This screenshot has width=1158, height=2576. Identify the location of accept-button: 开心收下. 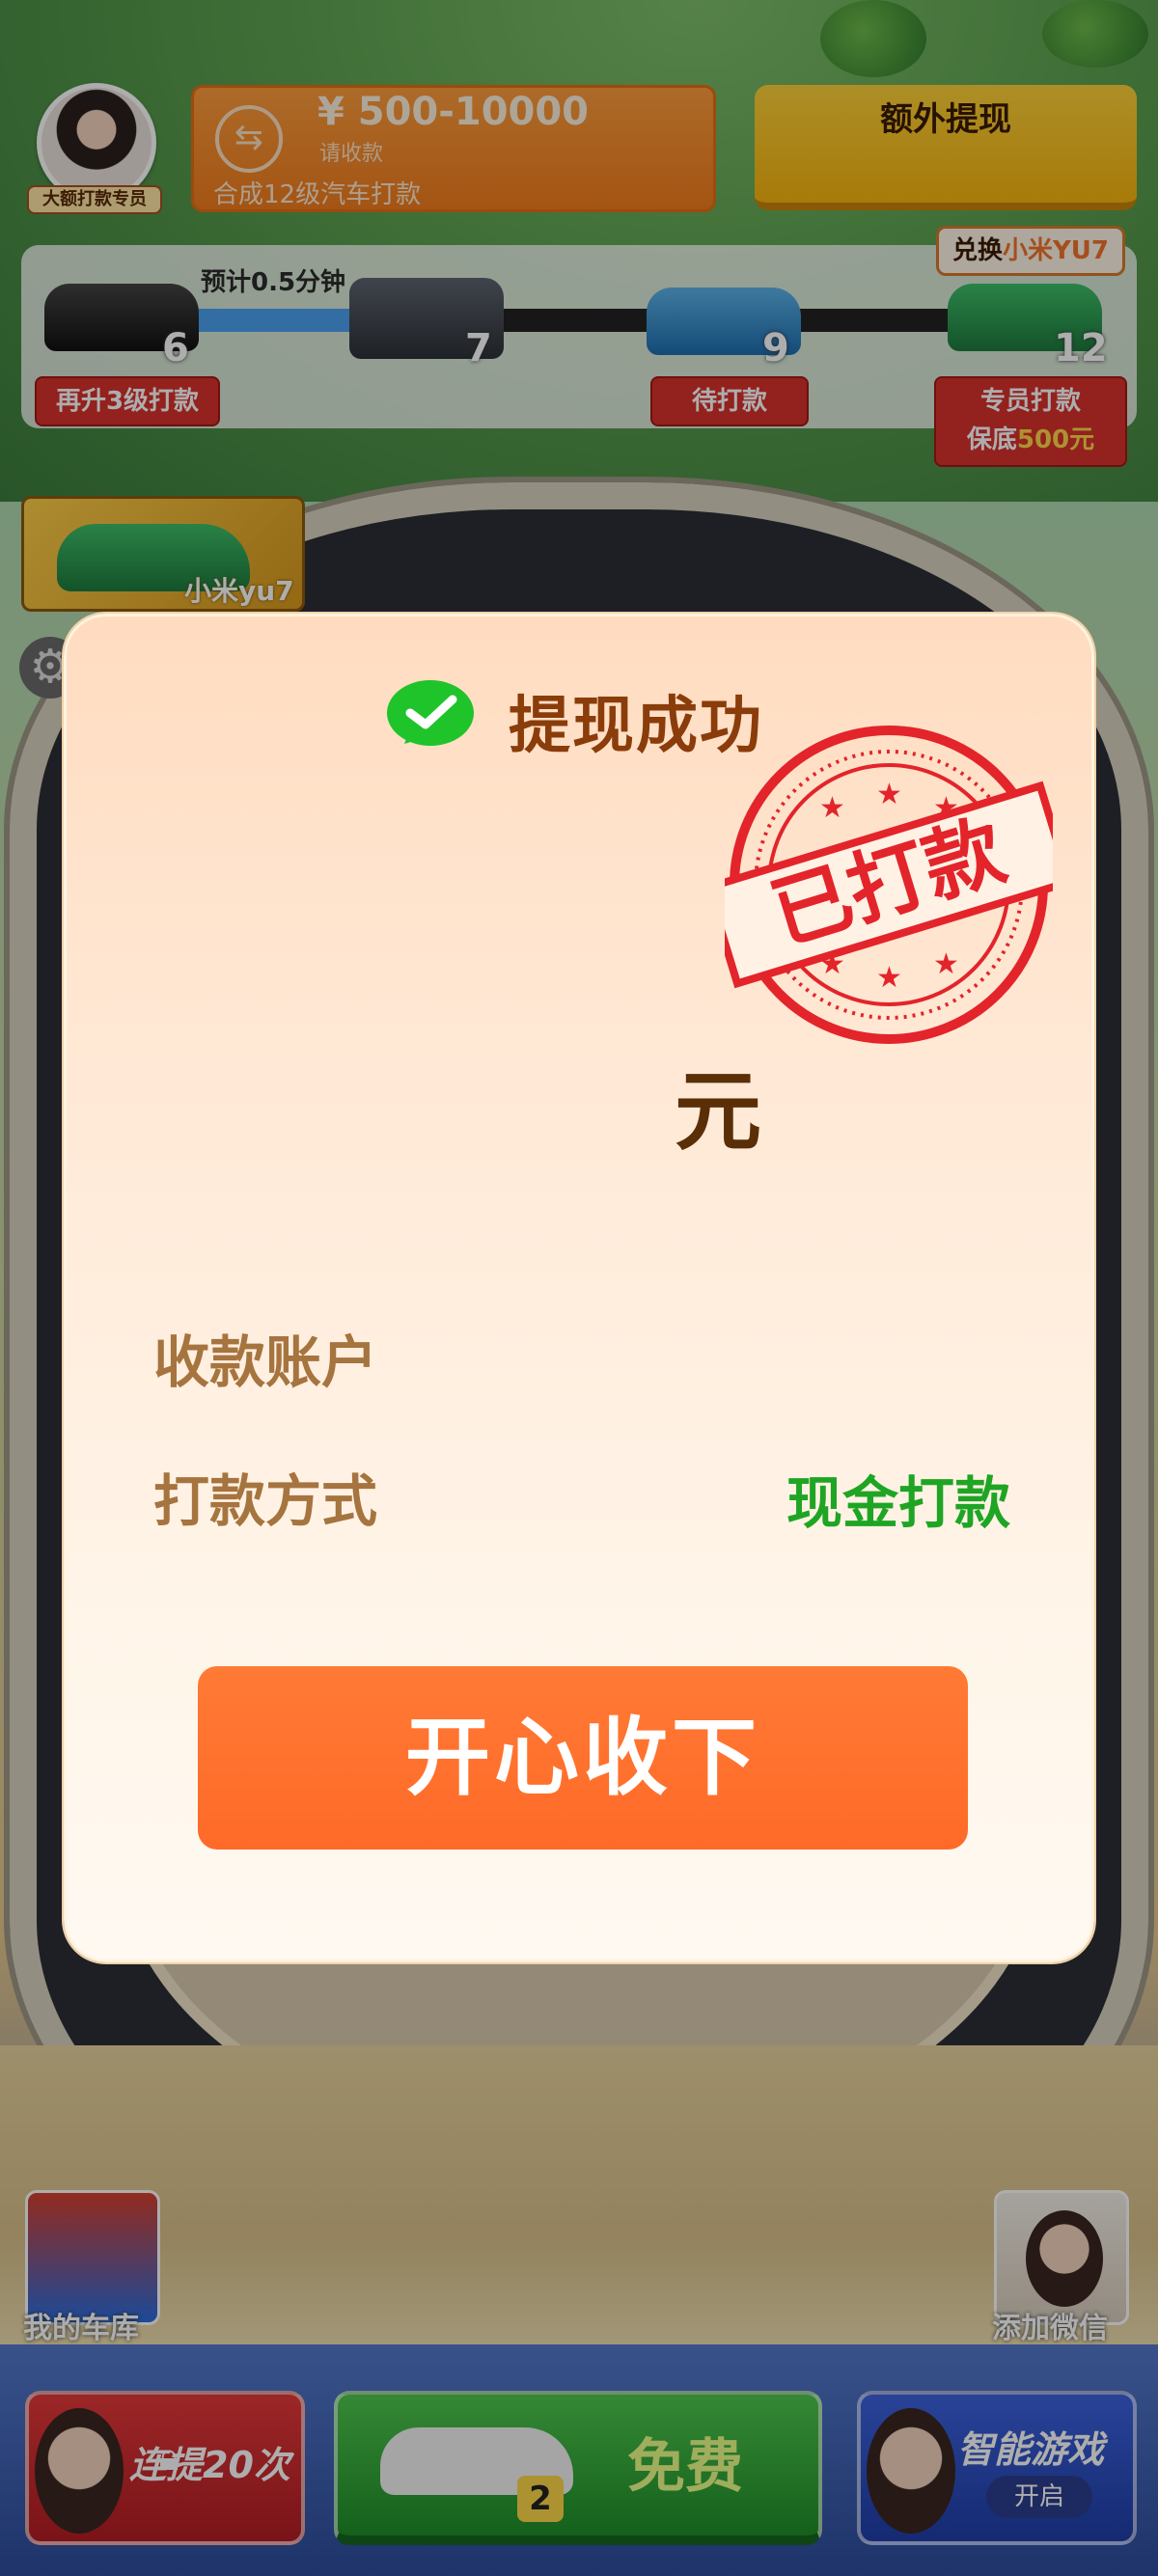
(583, 1758).